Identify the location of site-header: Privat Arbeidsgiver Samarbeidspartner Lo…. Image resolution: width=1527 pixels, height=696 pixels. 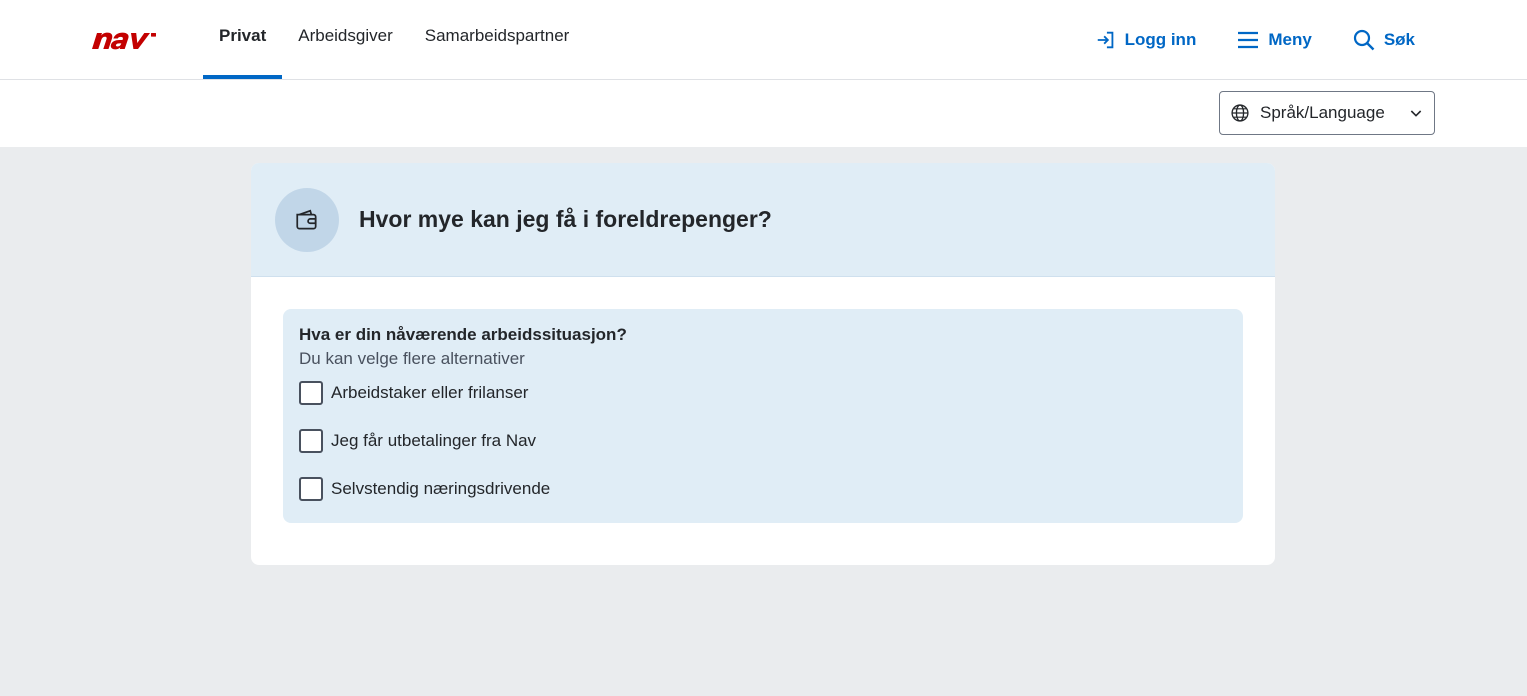
(763, 40).